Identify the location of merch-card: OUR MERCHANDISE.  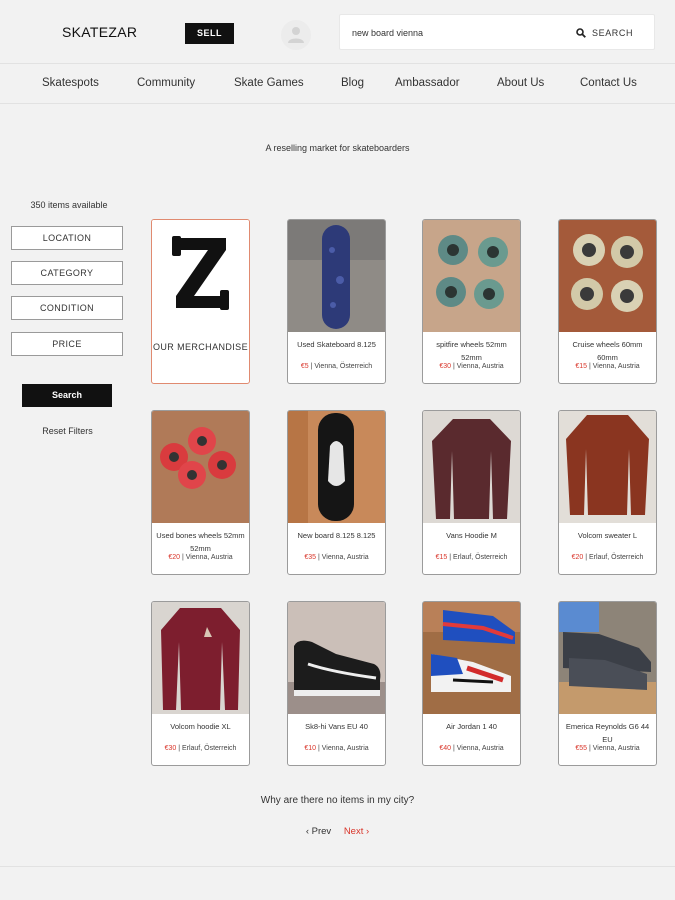
(200, 301).